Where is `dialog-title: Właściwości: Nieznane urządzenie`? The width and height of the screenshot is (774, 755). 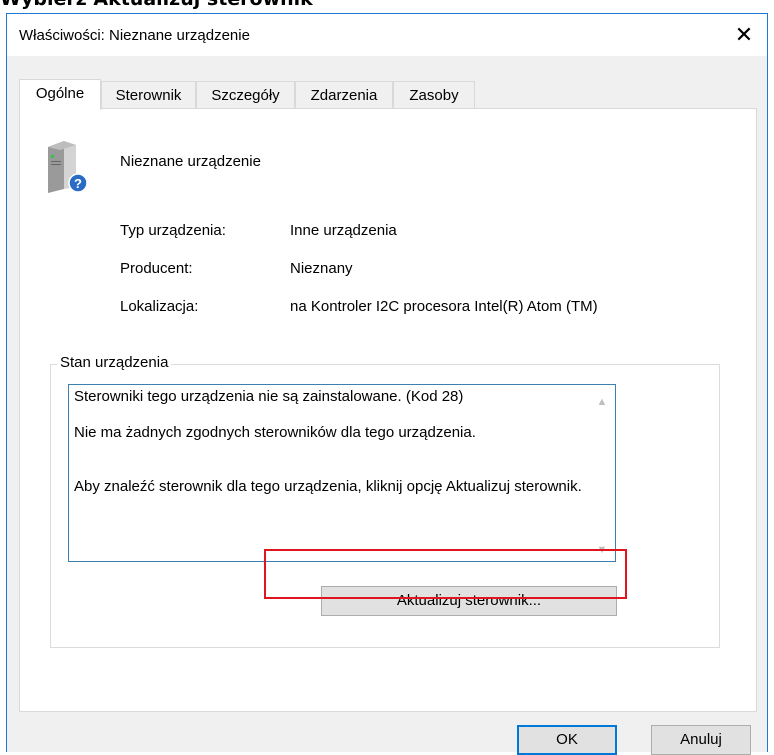 dialog-title: Właściwości: Nieznane urządzenie is located at coordinates (134, 35).